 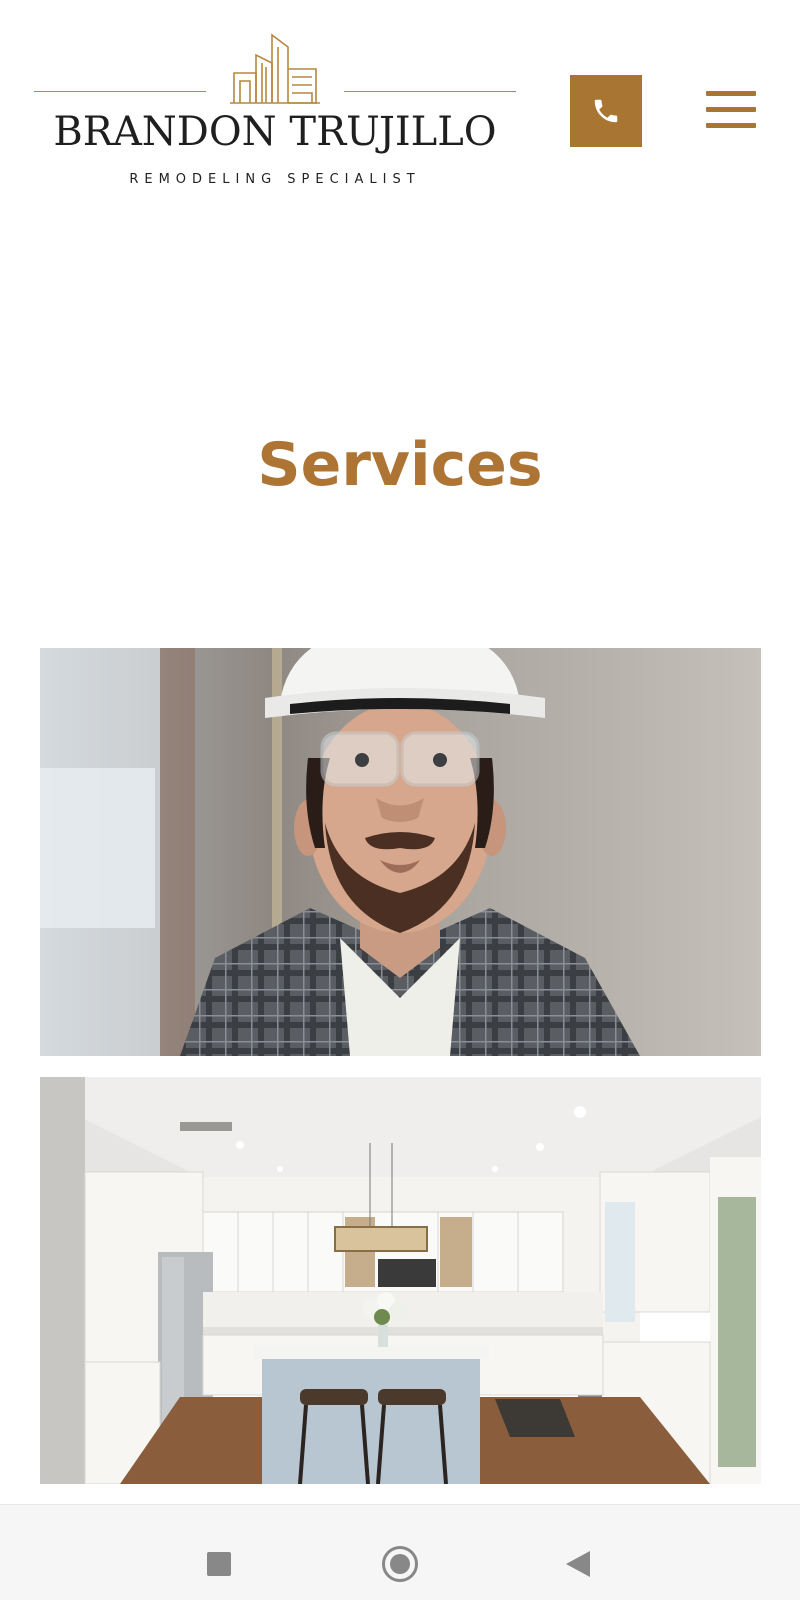 What do you see at coordinates (400, 465) in the screenshot?
I see `page-title: Services` at bounding box center [400, 465].